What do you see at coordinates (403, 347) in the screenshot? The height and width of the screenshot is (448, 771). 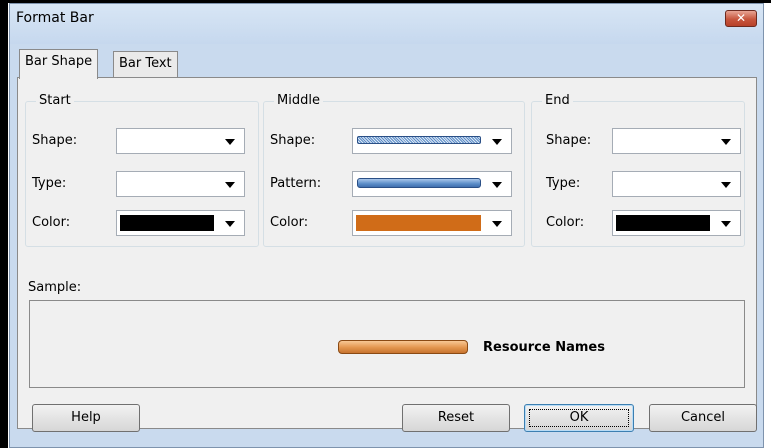 I see `sample-bar` at bounding box center [403, 347].